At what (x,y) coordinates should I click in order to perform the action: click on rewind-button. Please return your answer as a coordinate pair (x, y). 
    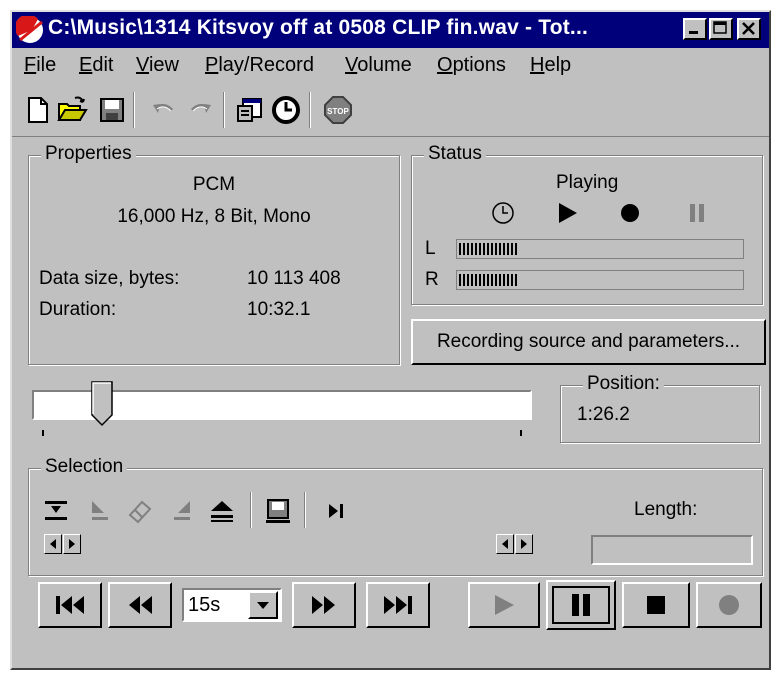
    Looking at the image, I should click on (140, 605).